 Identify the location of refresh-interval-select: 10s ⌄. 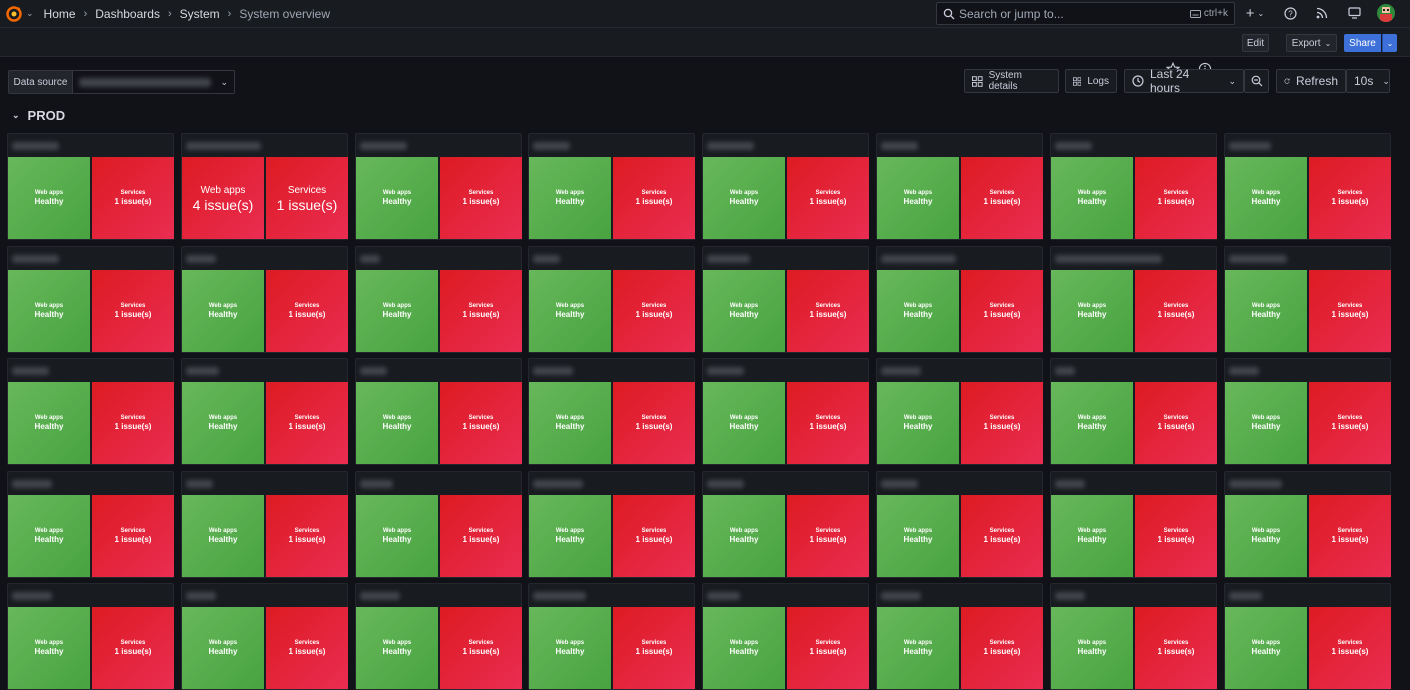
(1368, 81).